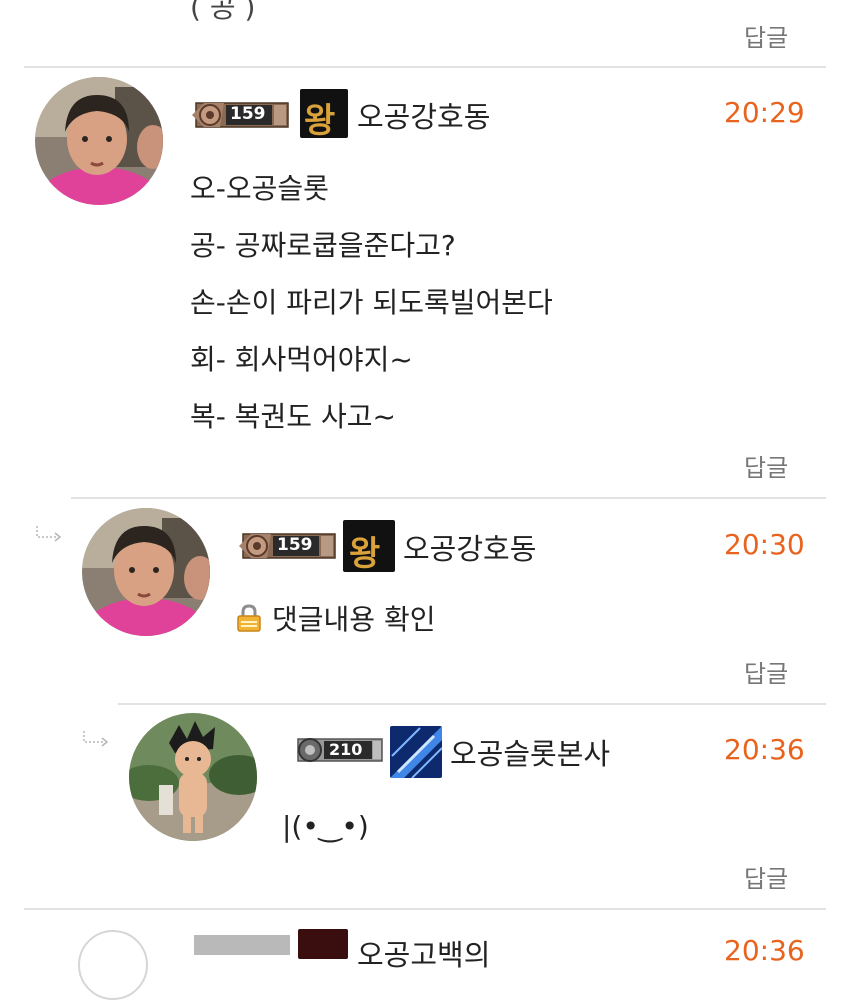 The image size is (850, 1000). I want to click on timestamp: 20:30, so click(764, 544).